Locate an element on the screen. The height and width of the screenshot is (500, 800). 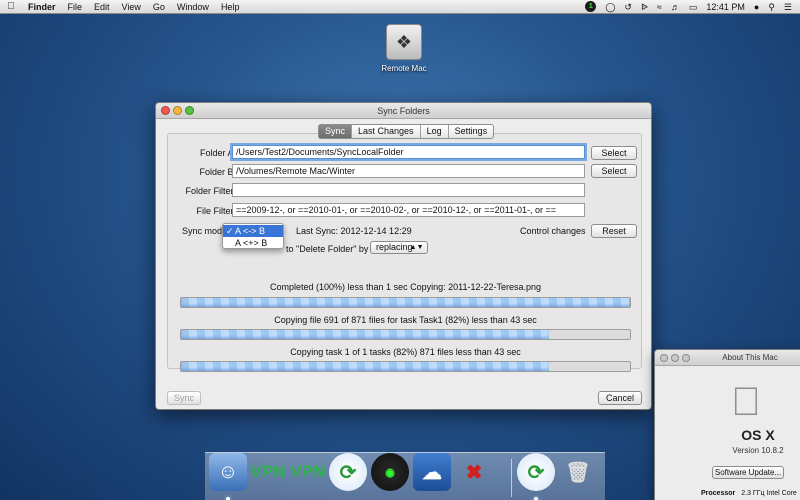
folder-a-label: Folder A: is located at coordinates (217, 153).